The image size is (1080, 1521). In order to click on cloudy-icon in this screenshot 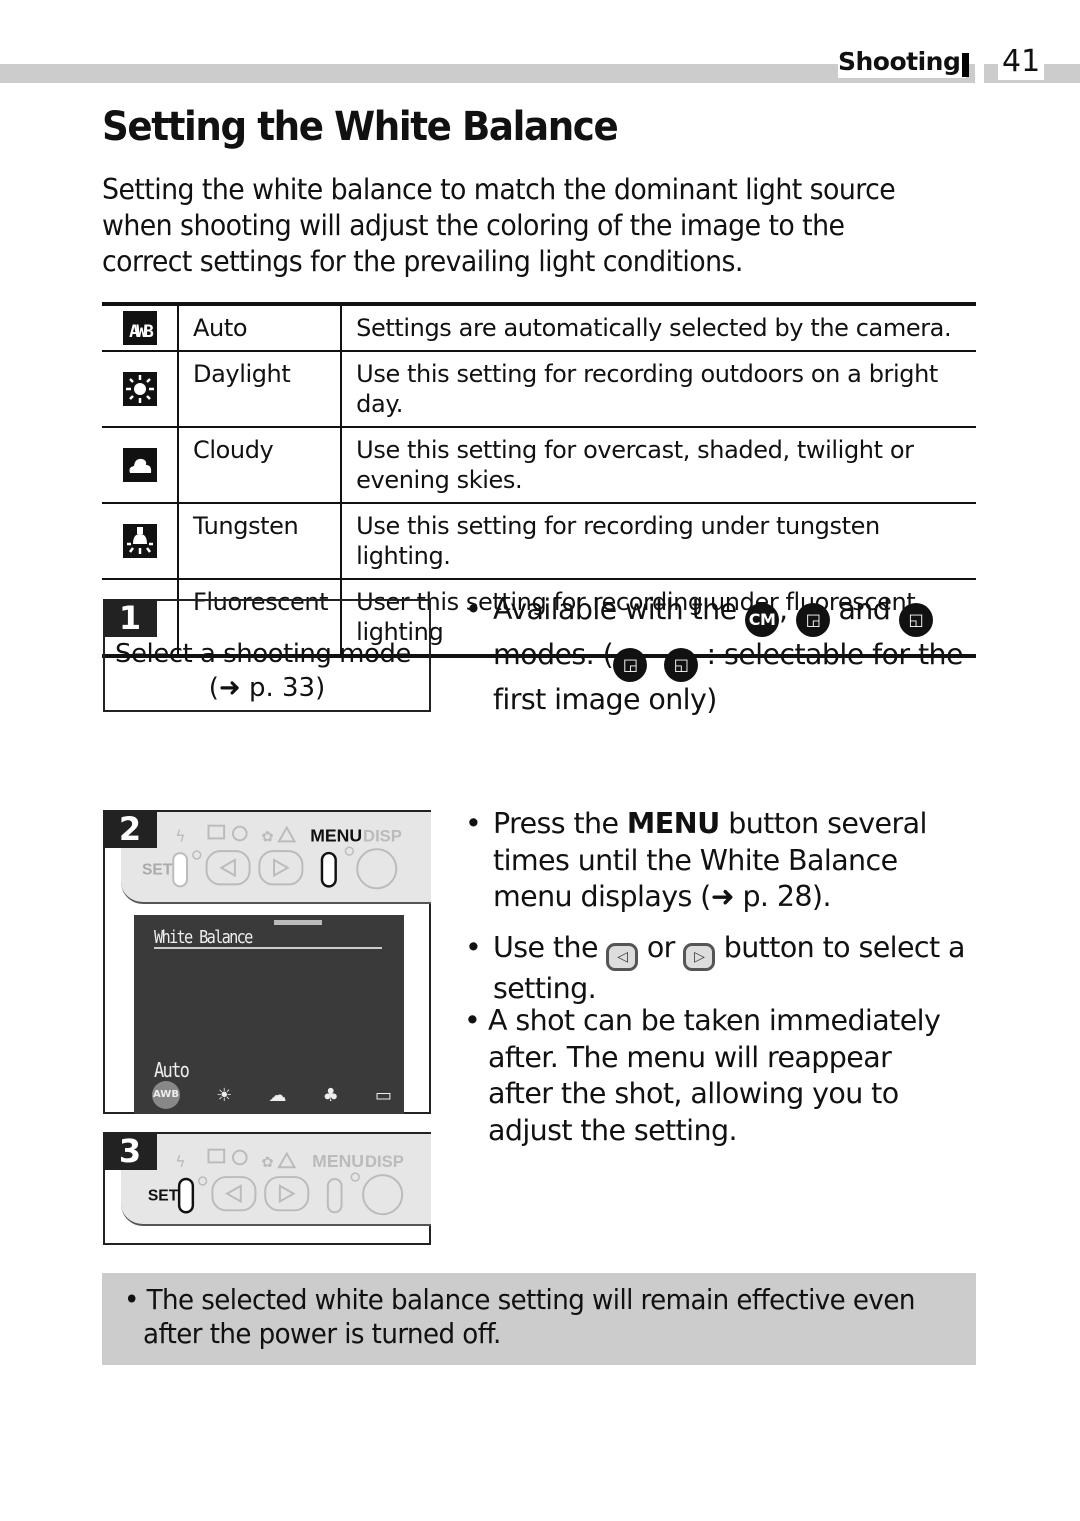, I will do `click(139, 465)`.